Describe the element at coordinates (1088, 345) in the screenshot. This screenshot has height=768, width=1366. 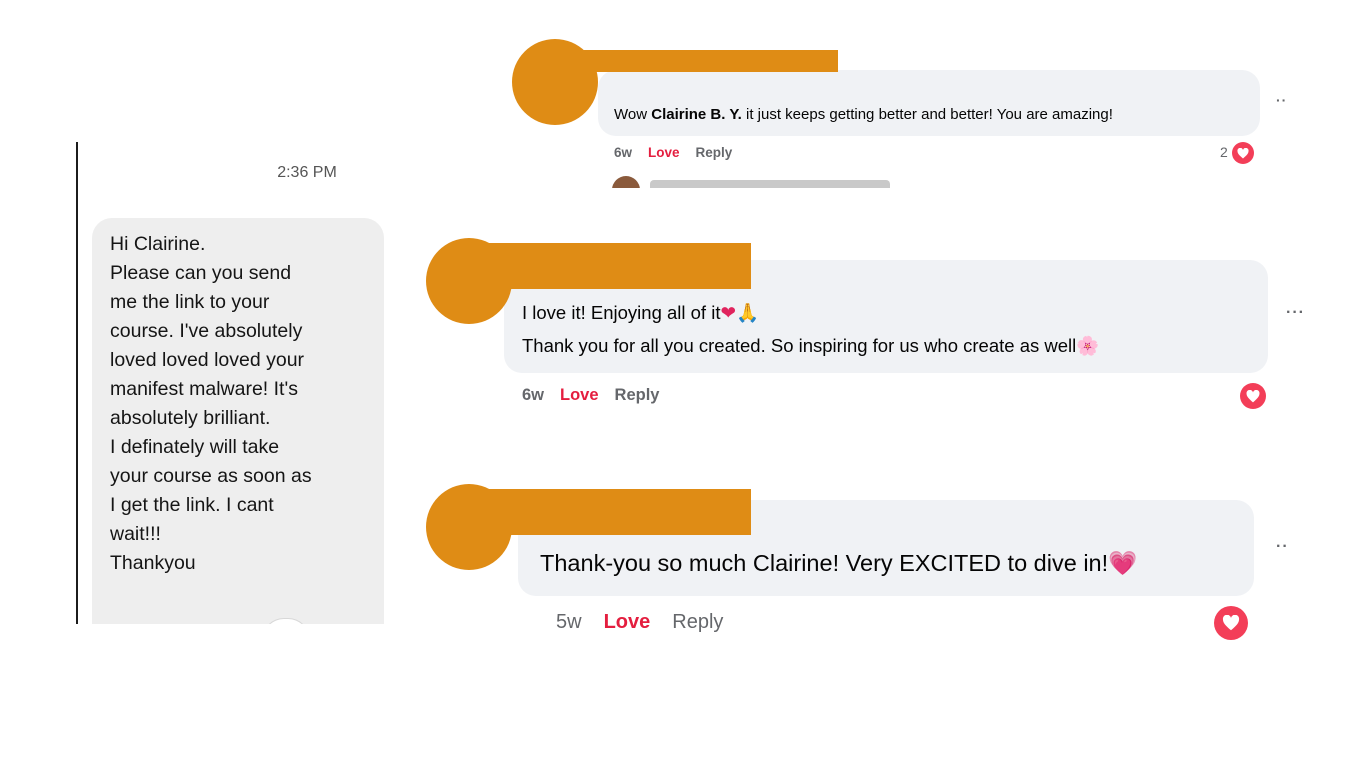
I see `emoji: 🌸` at that location.